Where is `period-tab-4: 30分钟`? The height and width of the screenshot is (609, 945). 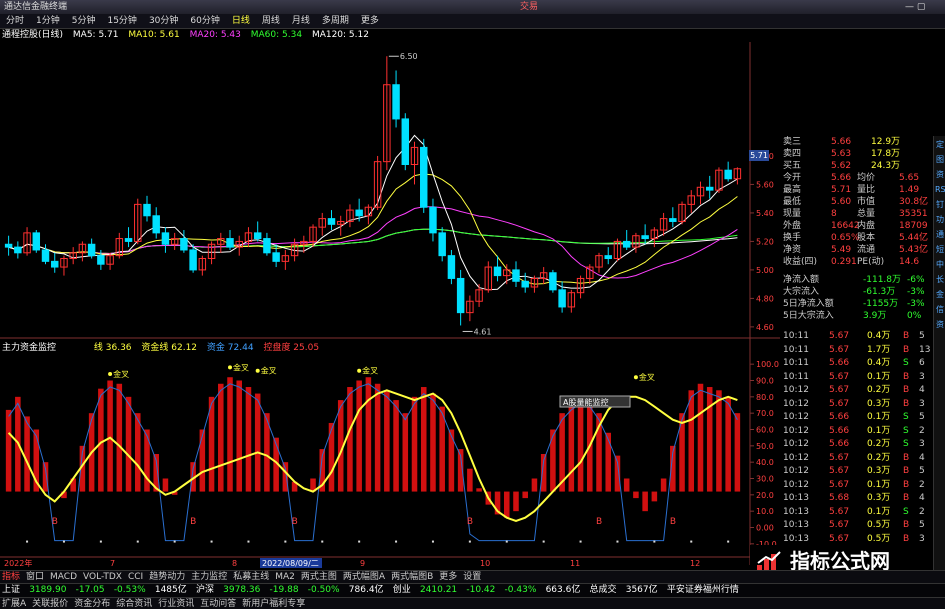 period-tab-4: 30分钟 is located at coordinates (163, 21).